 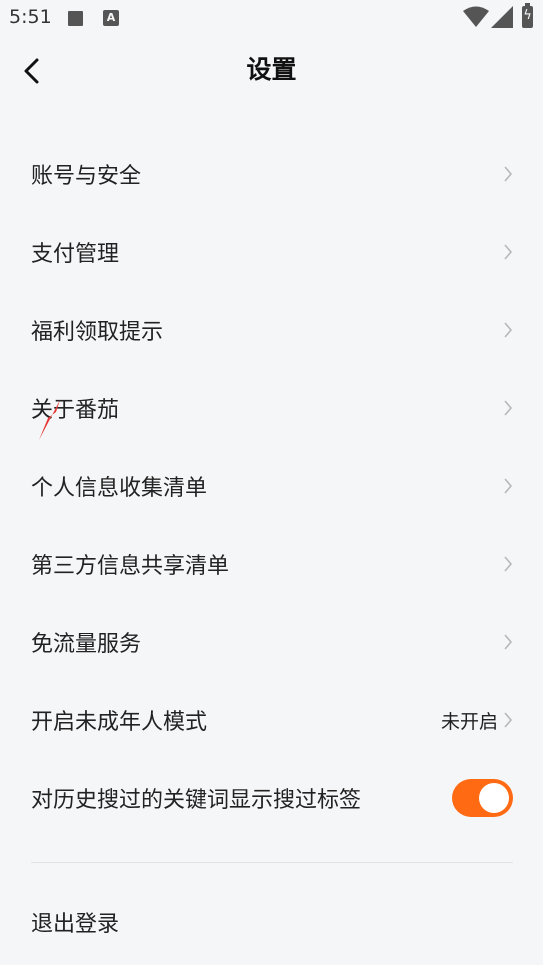 I want to click on settings-item-about: 关于番茄, so click(x=271, y=408).